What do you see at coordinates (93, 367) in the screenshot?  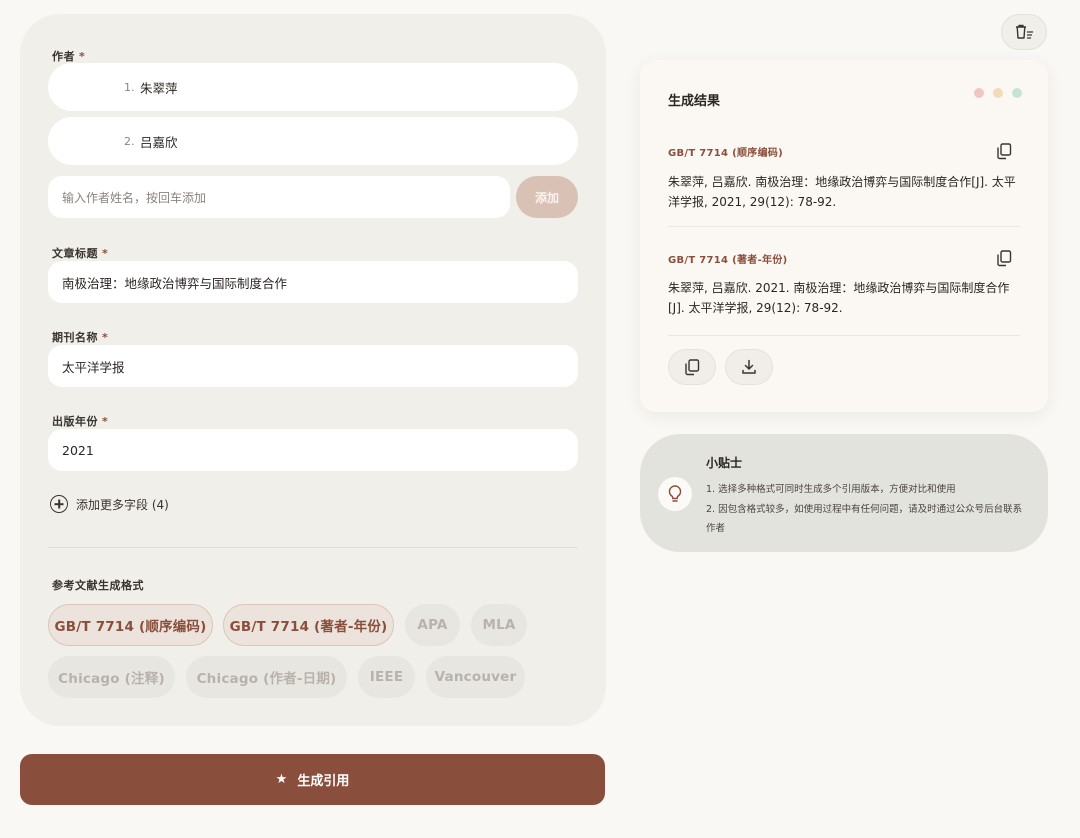 I see `journal-input-value: 太平洋学报` at bounding box center [93, 367].